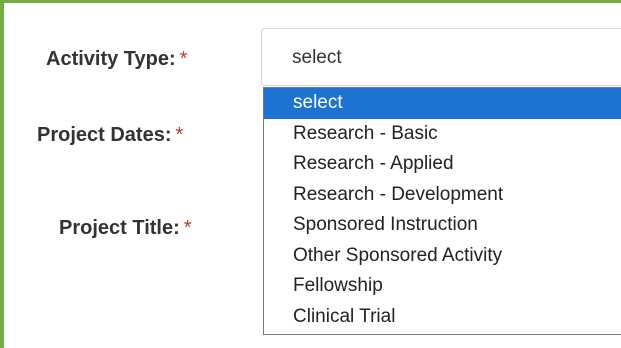 The width and height of the screenshot is (621, 348). Describe the element at coordinates (119, 228) in the screenshot. I see `project-title-label-text: Project Title:` at that location.